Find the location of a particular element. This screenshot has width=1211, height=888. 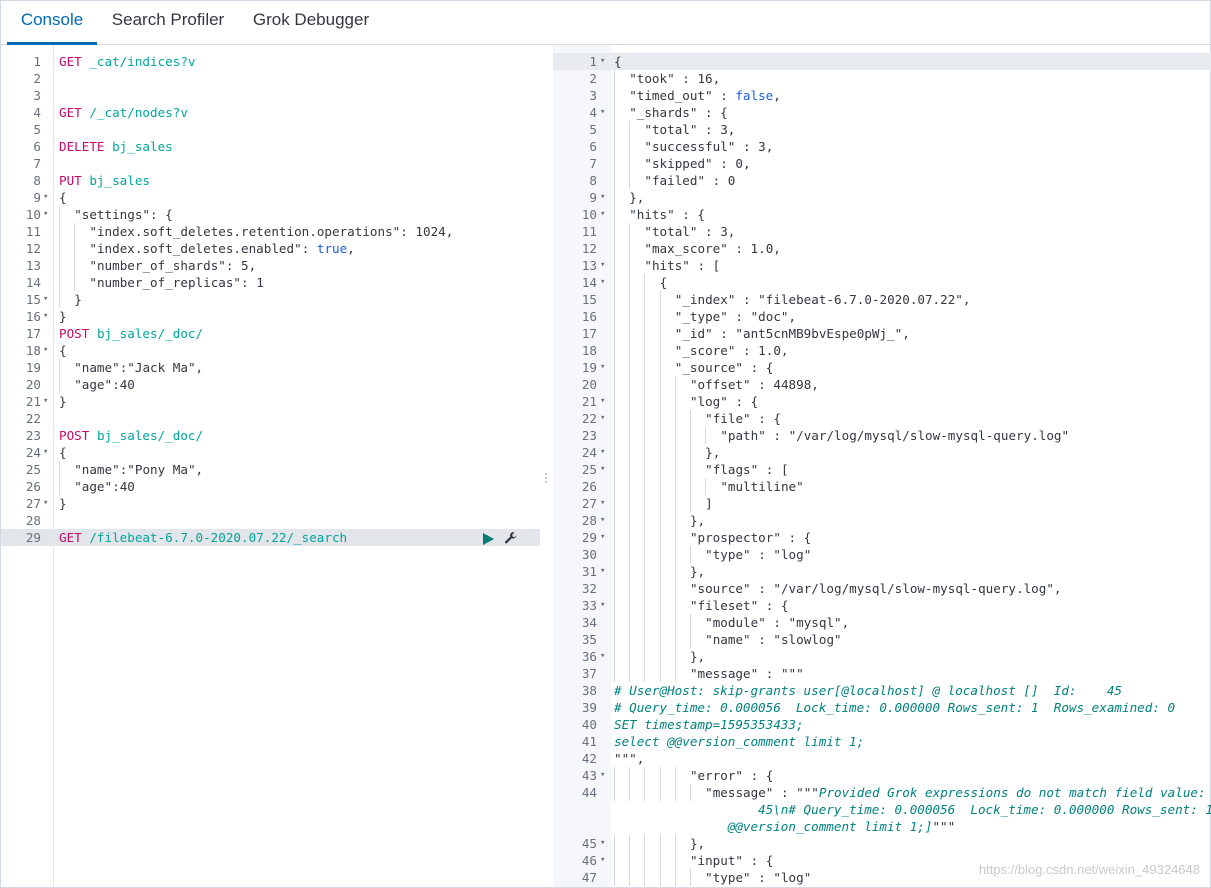

code-line: 28 ▾}, is located at coordinates (882, 520).